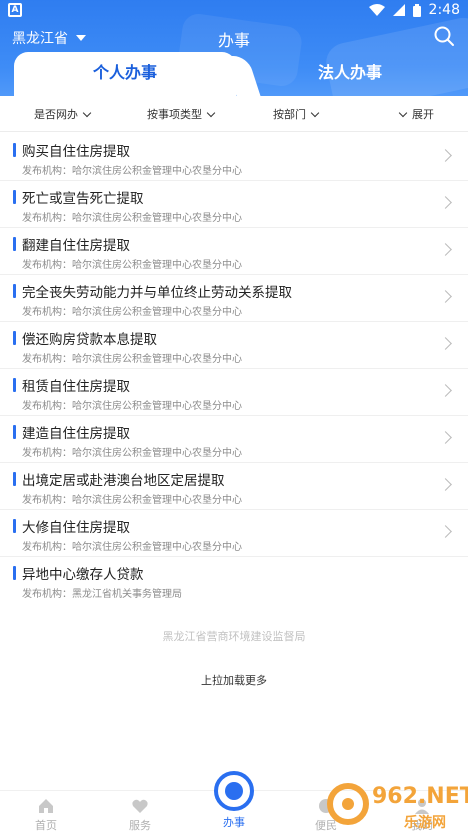 Image resolution: width=468 pixels, height=832 pixels. I want to click on list-item: 死亡或宣告死亡提取 发布机构：哈尔滨住房公积金管理中心农垦分中心, so click(234, 204).